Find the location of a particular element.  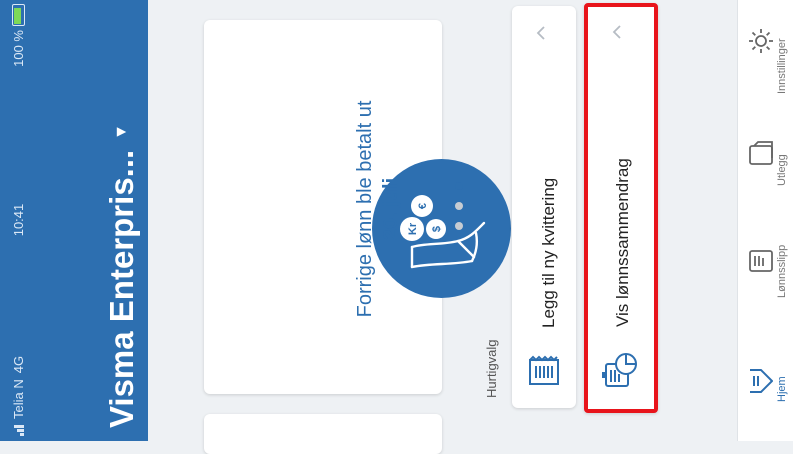

pager-dot-active is located at coordinates (459, 186).